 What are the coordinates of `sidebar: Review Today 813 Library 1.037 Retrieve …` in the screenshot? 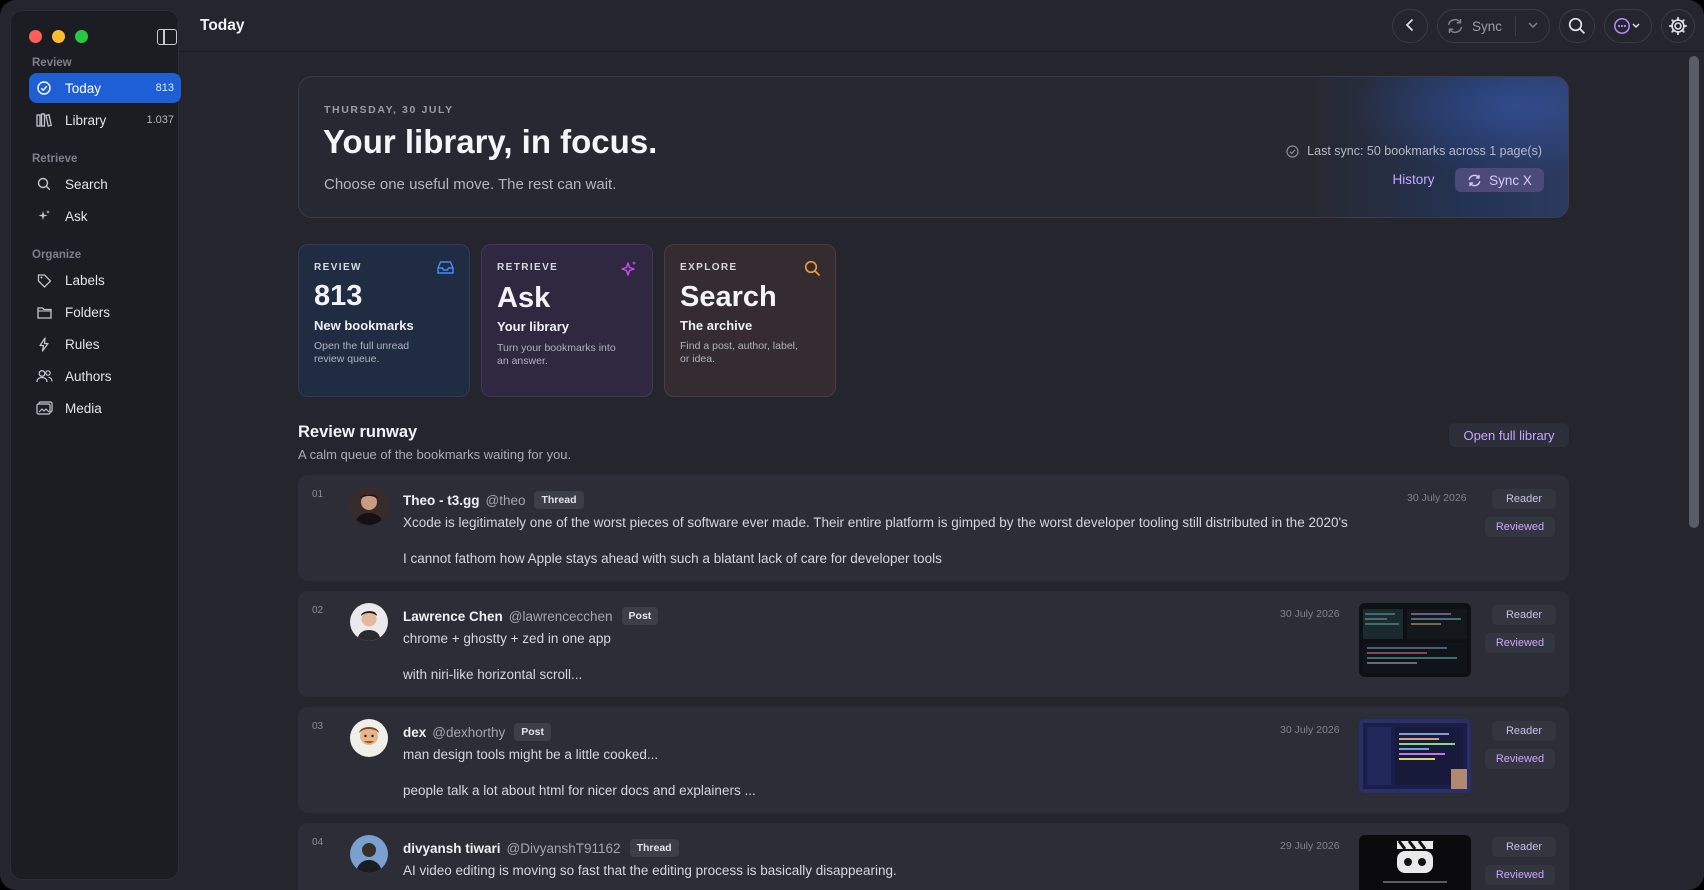 It's located at (95, 445).